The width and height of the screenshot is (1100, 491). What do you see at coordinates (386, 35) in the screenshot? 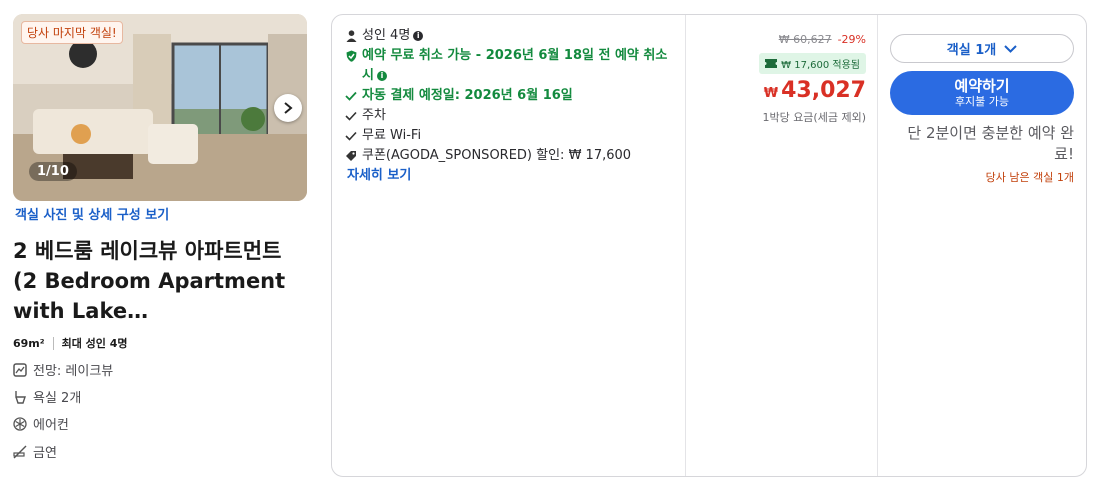
I see `guests-label: 성인 4명` at bounding box center [386, 35].